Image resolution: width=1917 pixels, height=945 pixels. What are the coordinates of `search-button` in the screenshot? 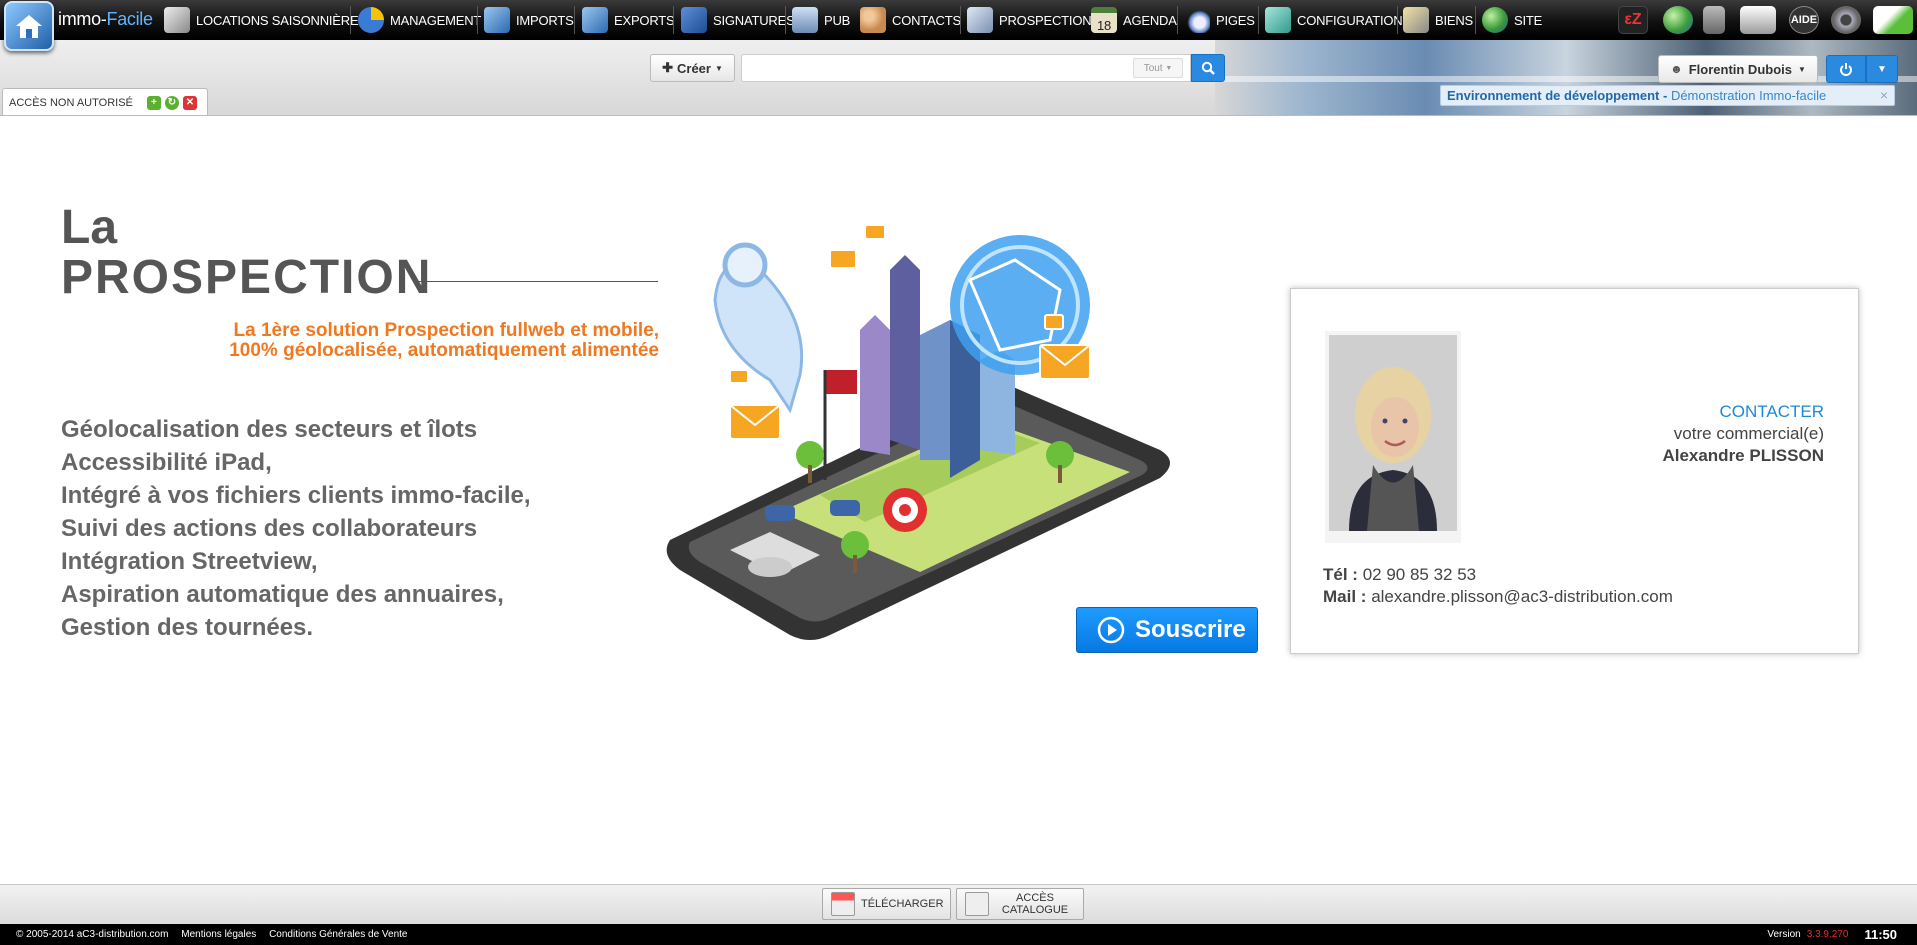 It's located at (1208, 68).